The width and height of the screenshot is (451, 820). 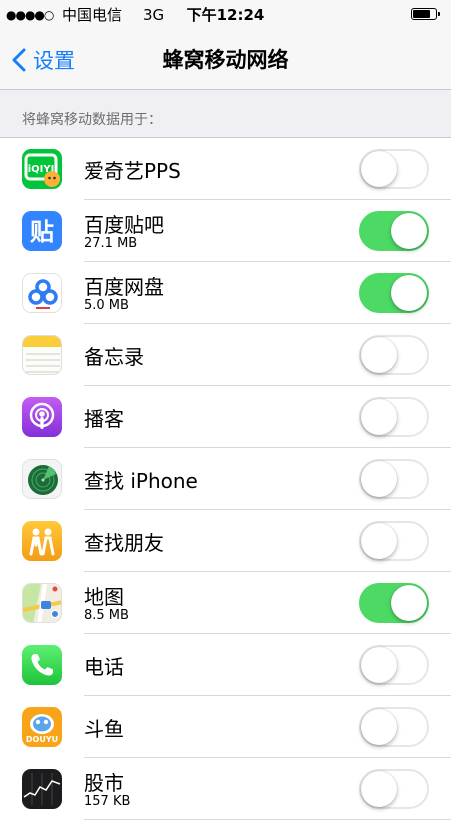 I want to click on app-name: 播客, so click(x=104, y=419).